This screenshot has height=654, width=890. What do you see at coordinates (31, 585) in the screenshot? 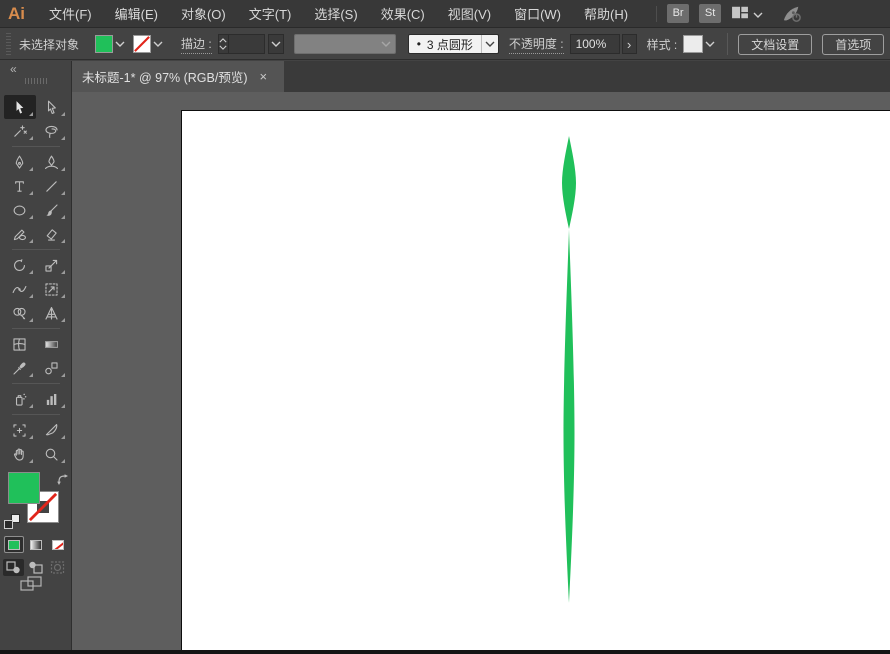
I see `screen-mode-icon` at bounding box center [31, 585].